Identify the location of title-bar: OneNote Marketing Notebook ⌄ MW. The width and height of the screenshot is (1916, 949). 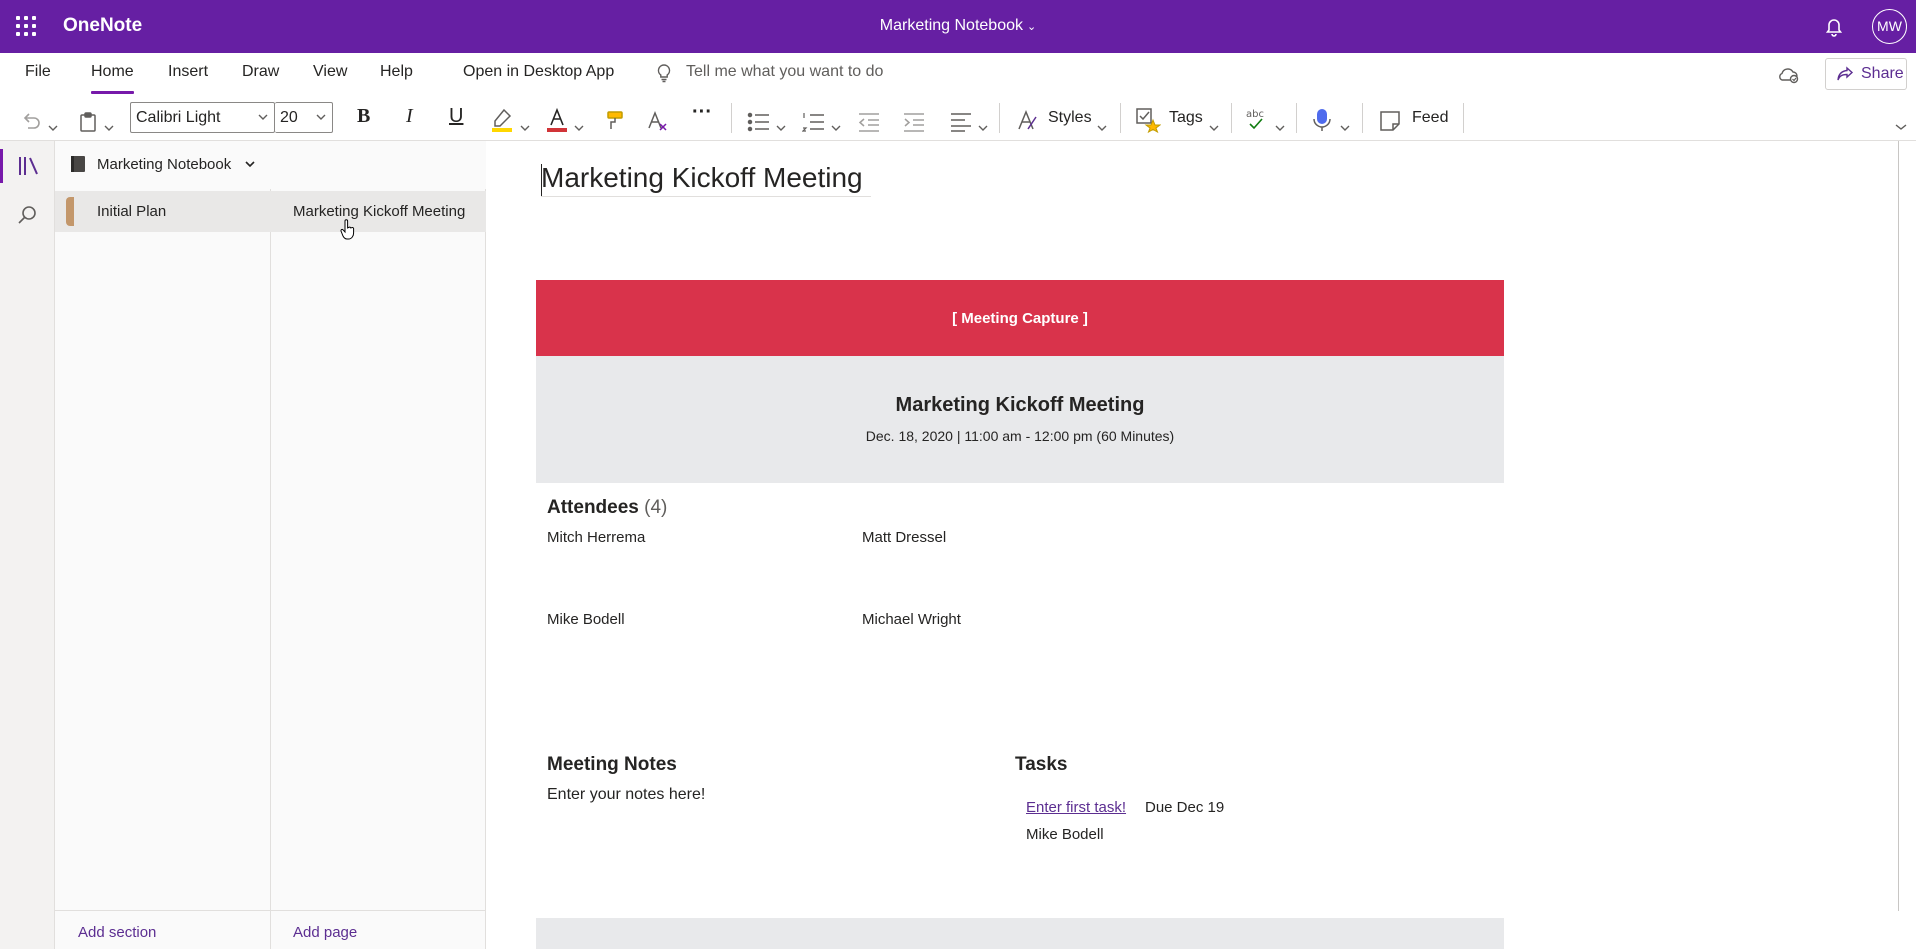
(958, 26).